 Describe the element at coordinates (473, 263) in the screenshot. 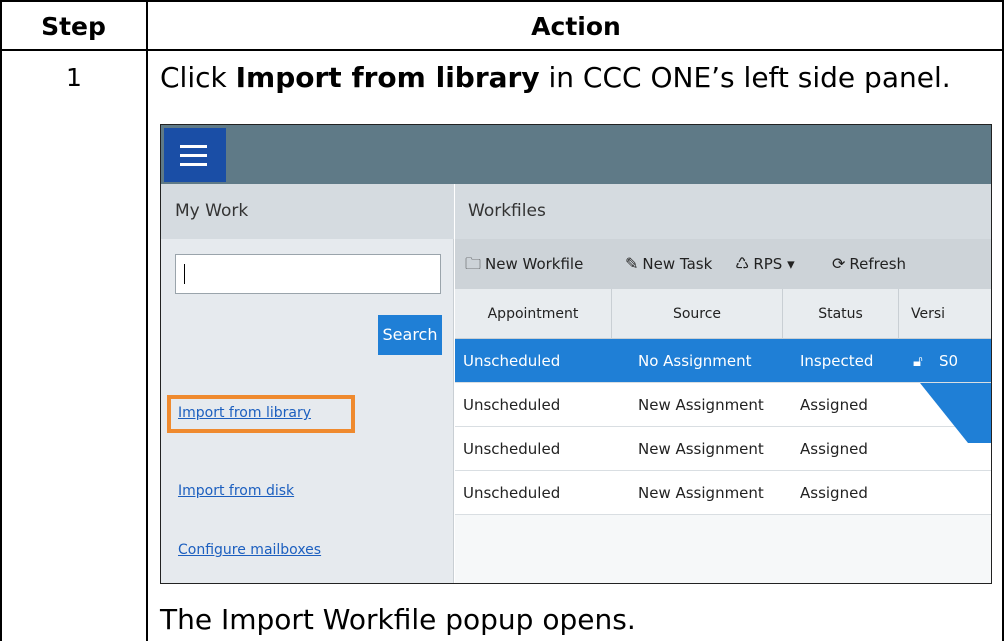

I see `folder-icon: 🗀` at that location.